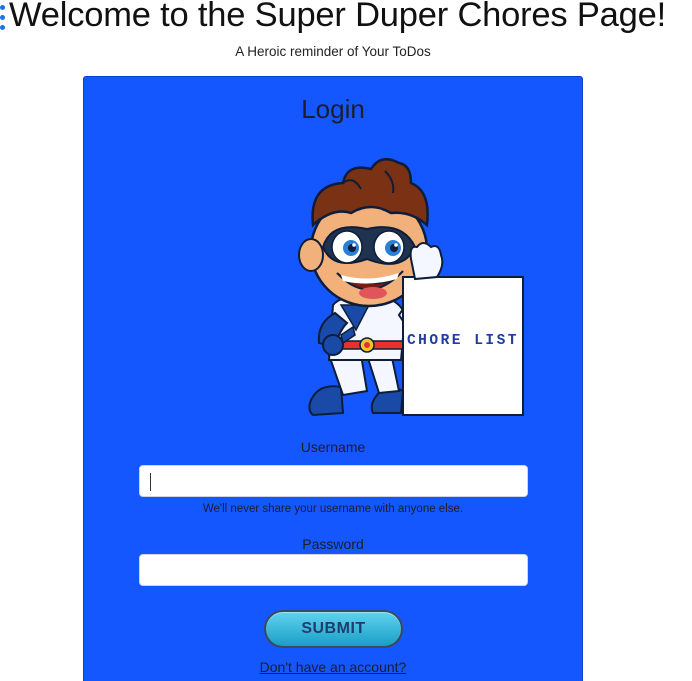 This screenshot has height=681, width=692. What do you see at coordinates (411, 287) in the screenshot?
I see `superhero-mascot-illustration: CHORE LIST` at bounding box center [411, 287].